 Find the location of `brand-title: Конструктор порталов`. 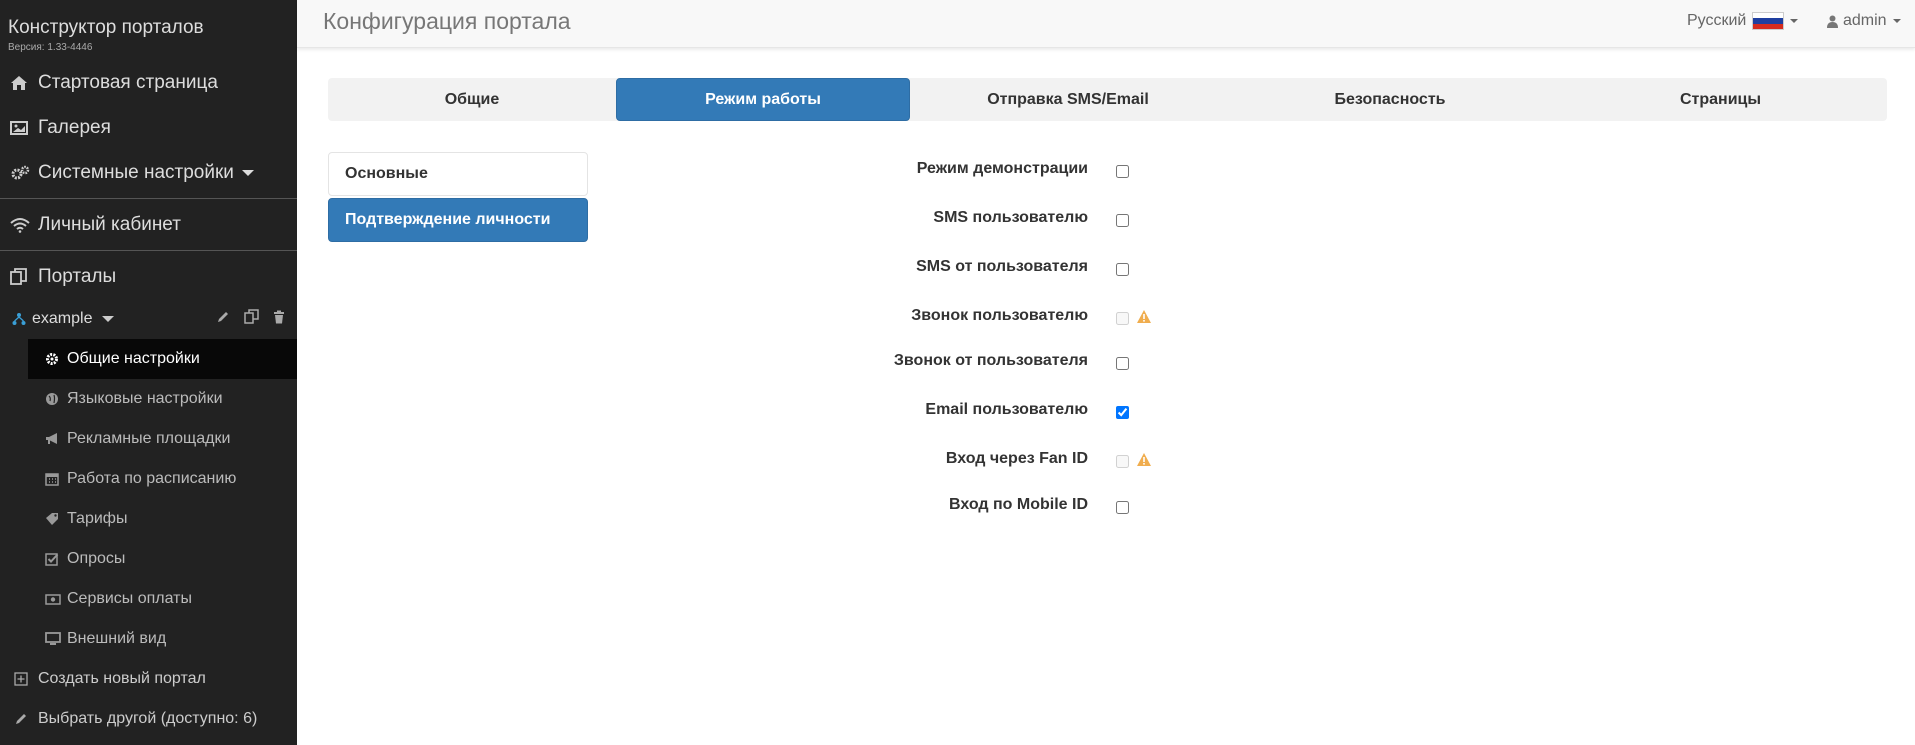

brand-title: Конструктор порталов is located at coordinates (148, 28).